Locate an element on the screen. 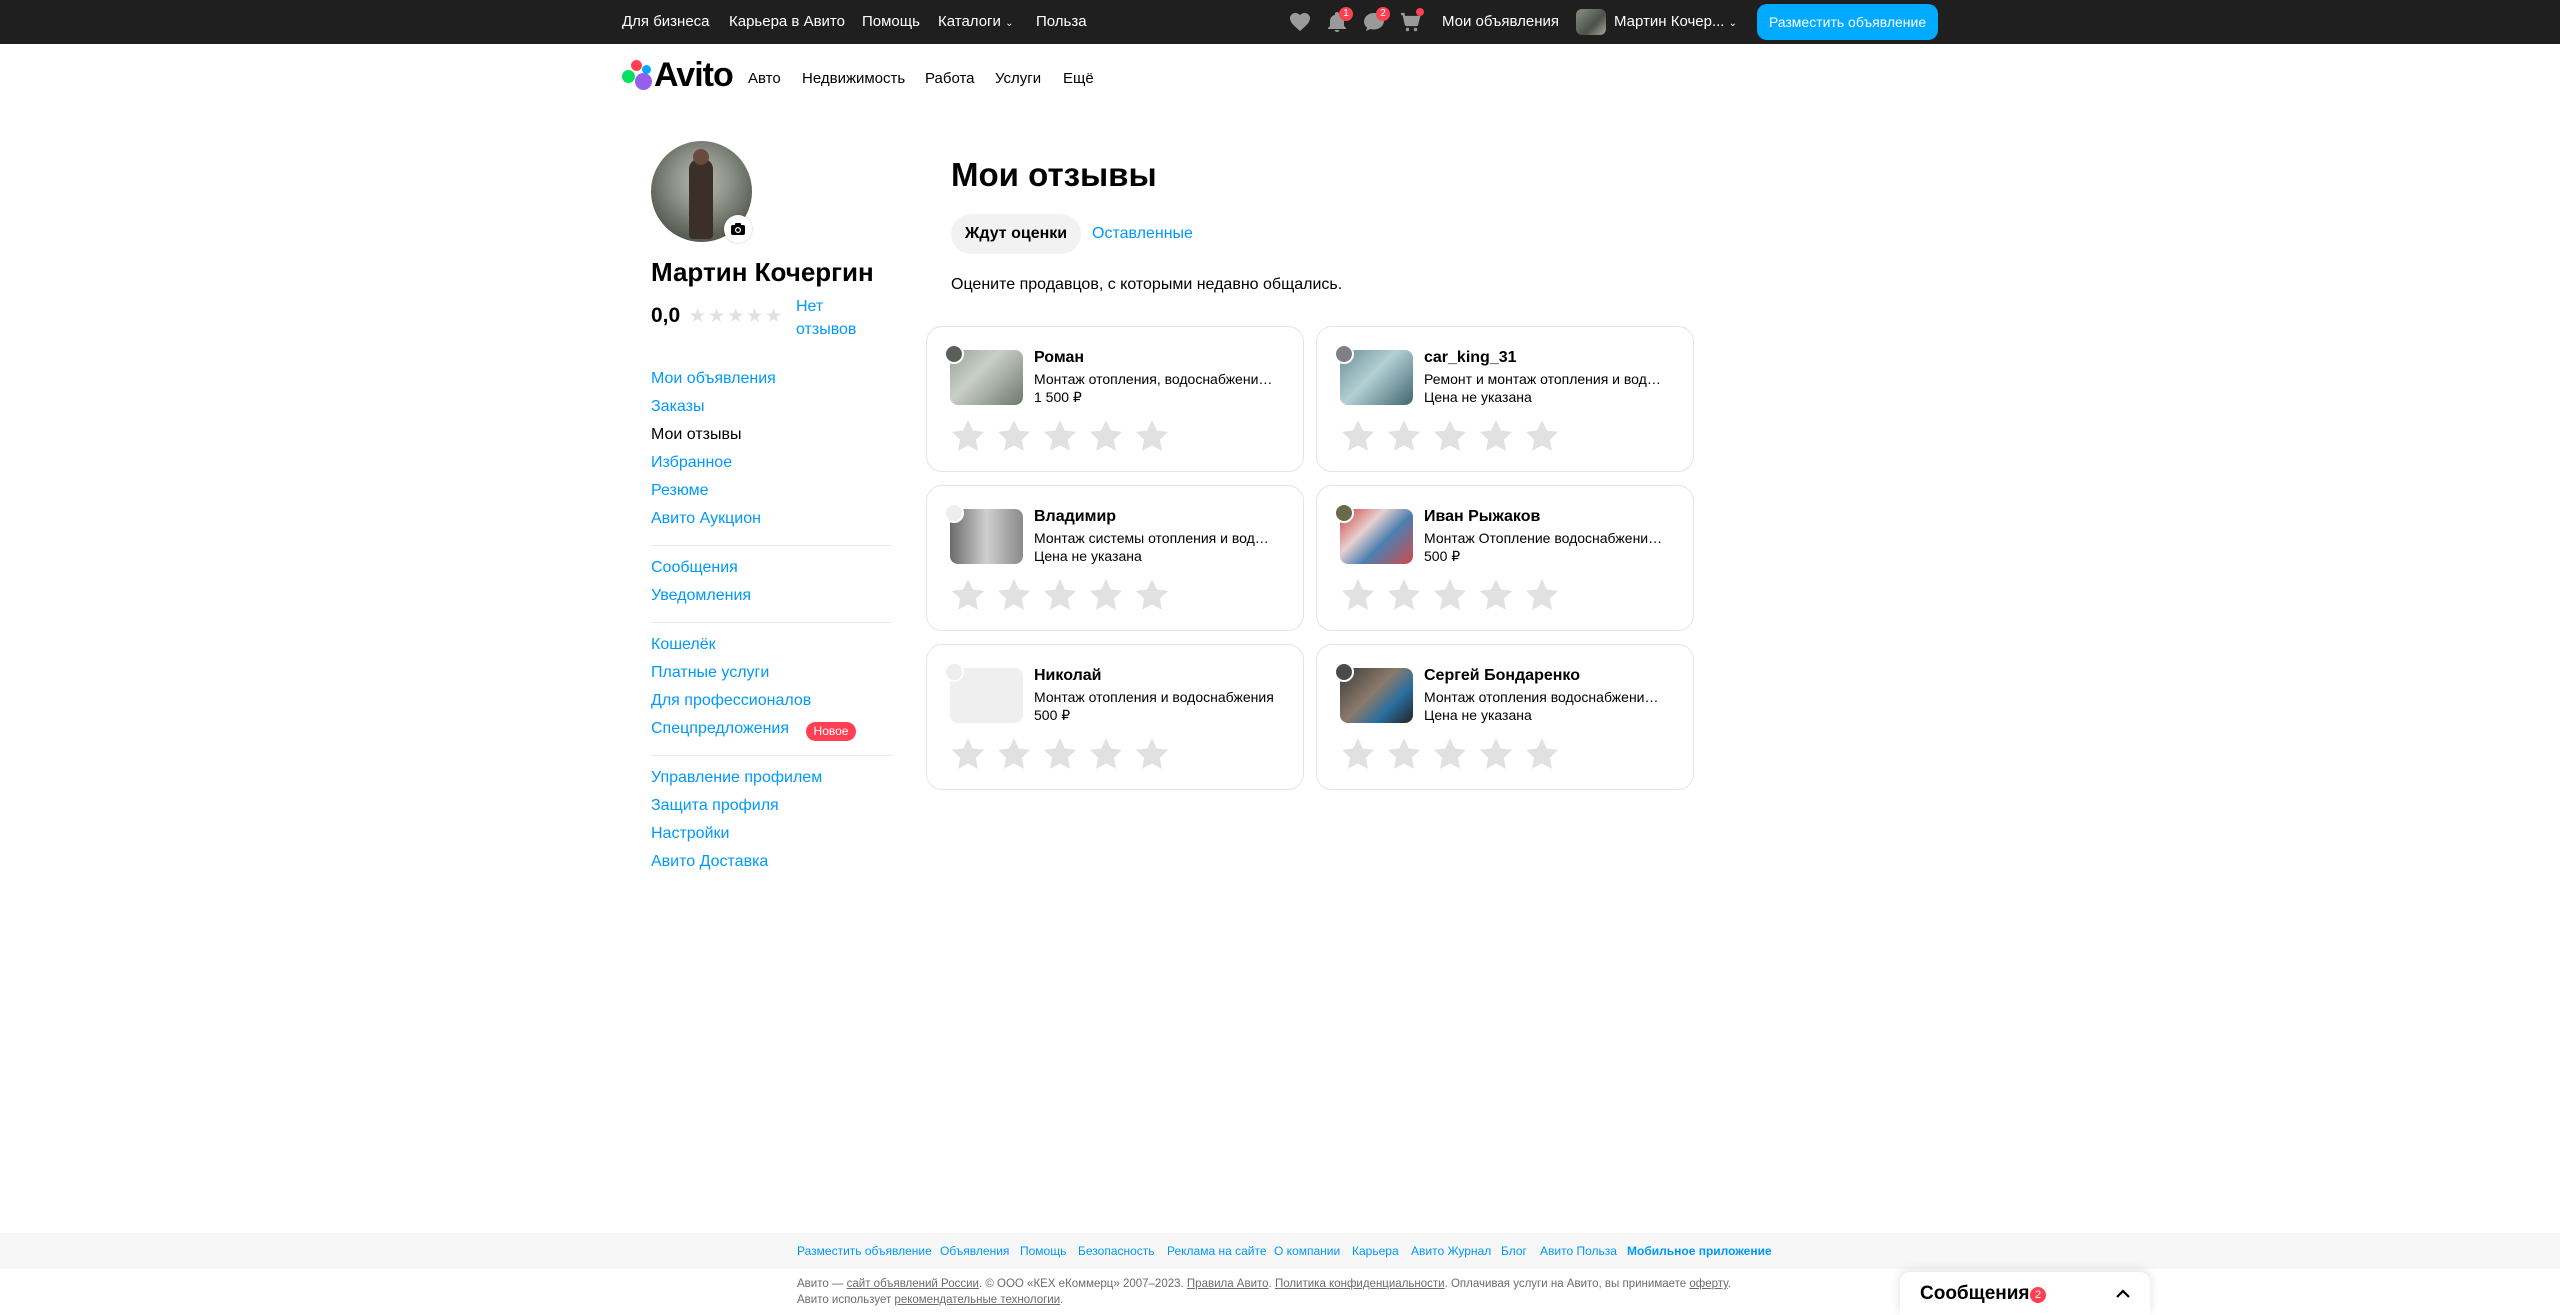 Image resolution: width=2560 pixels, height=1315 pixels. nav-services: Услуги is located at coordinates (1018, 78).